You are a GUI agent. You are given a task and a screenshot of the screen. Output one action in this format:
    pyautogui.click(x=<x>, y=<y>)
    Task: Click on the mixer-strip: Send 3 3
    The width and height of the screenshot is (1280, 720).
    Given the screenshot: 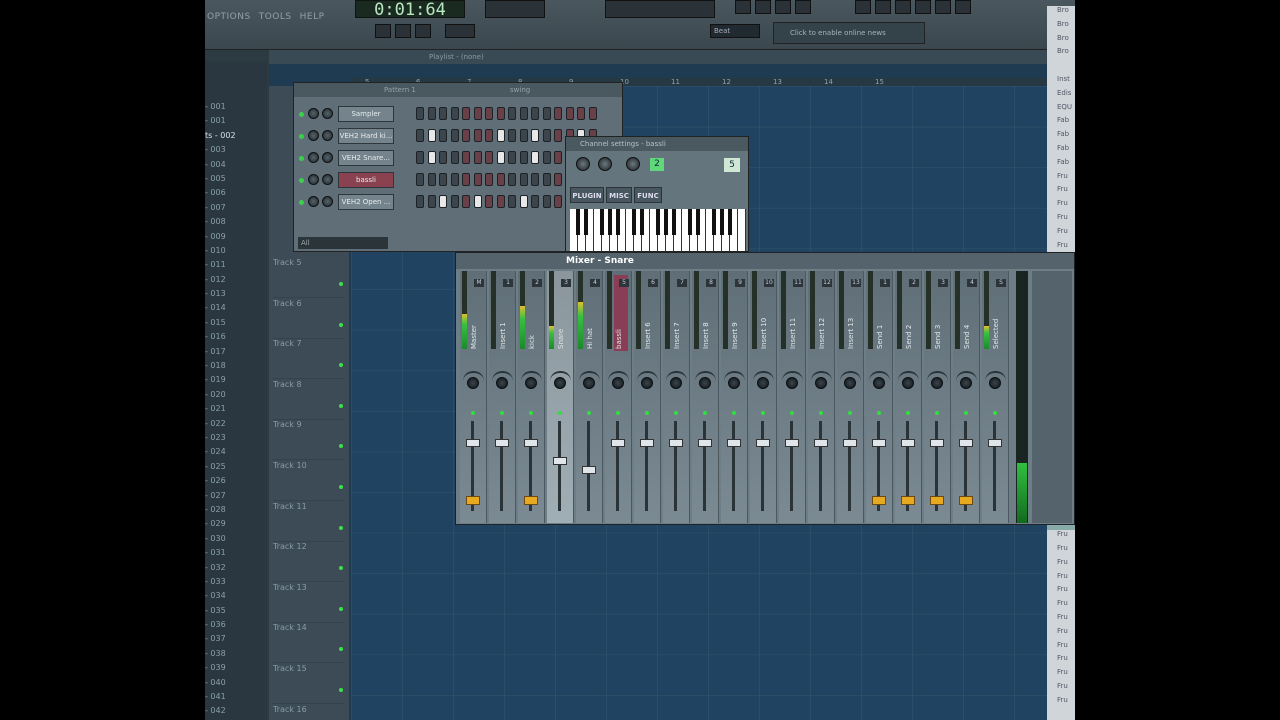 What is the action you would take?
    pyautogui.click(x=937, y=397)
    